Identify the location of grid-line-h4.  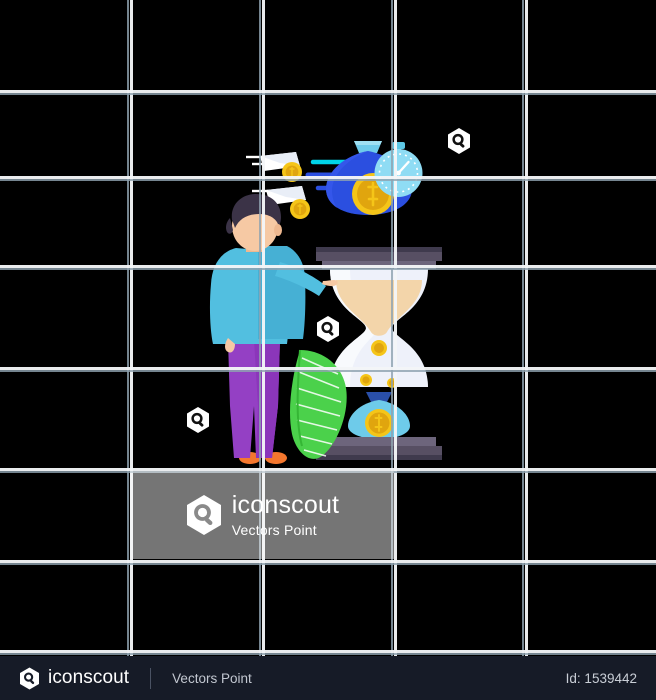
(328, 369).